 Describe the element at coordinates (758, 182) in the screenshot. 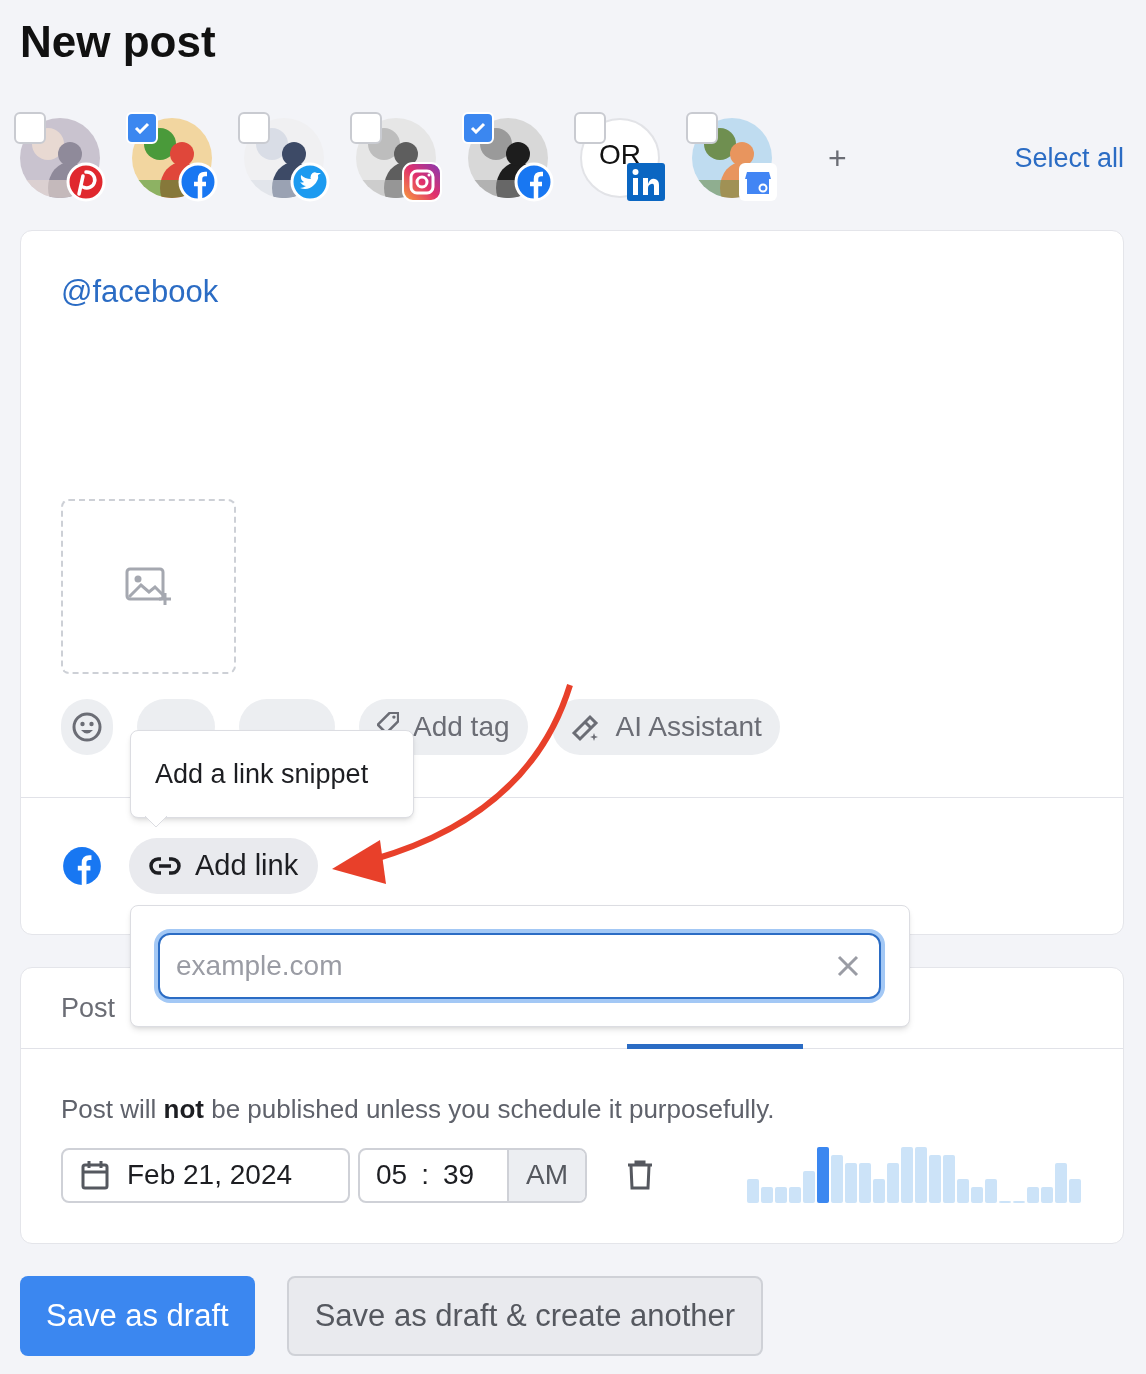

I see `store-icon` at that location.